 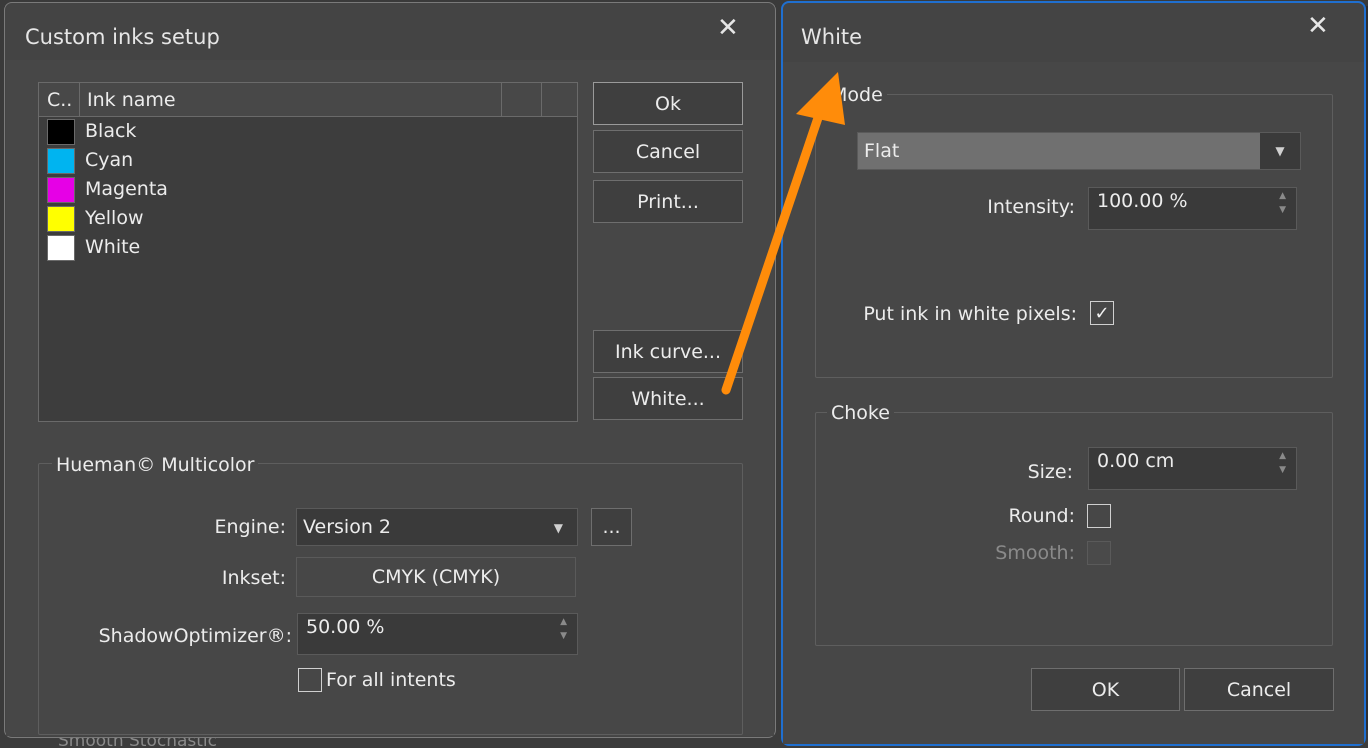 What do you see at coordinates (820, 98) in the screenshot?
I see `annotation-arrow-head` at bounding box center [820, 98].